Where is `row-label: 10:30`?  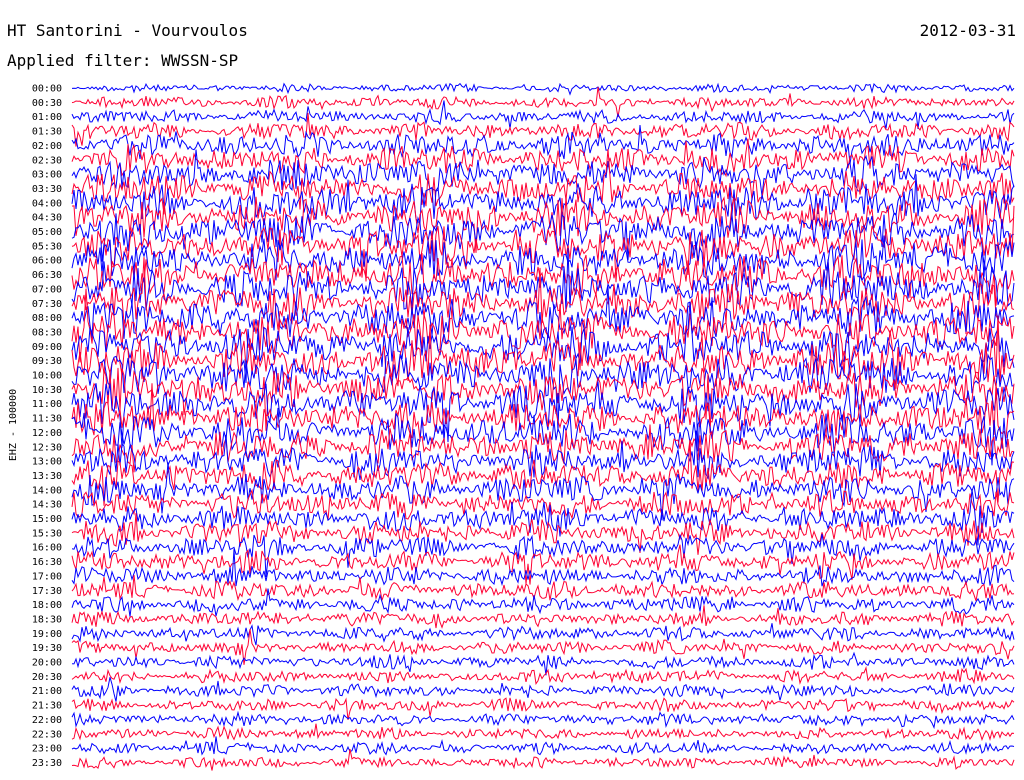
row-label: 10:30 is located at coordinates (47, 390).